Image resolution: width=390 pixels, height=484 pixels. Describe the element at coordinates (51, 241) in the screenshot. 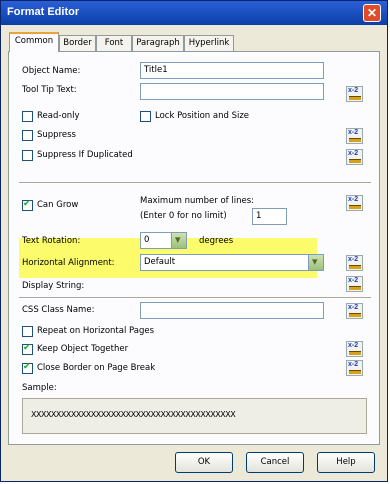

I see `text-rotation-label: Text Rotation:` at that location.